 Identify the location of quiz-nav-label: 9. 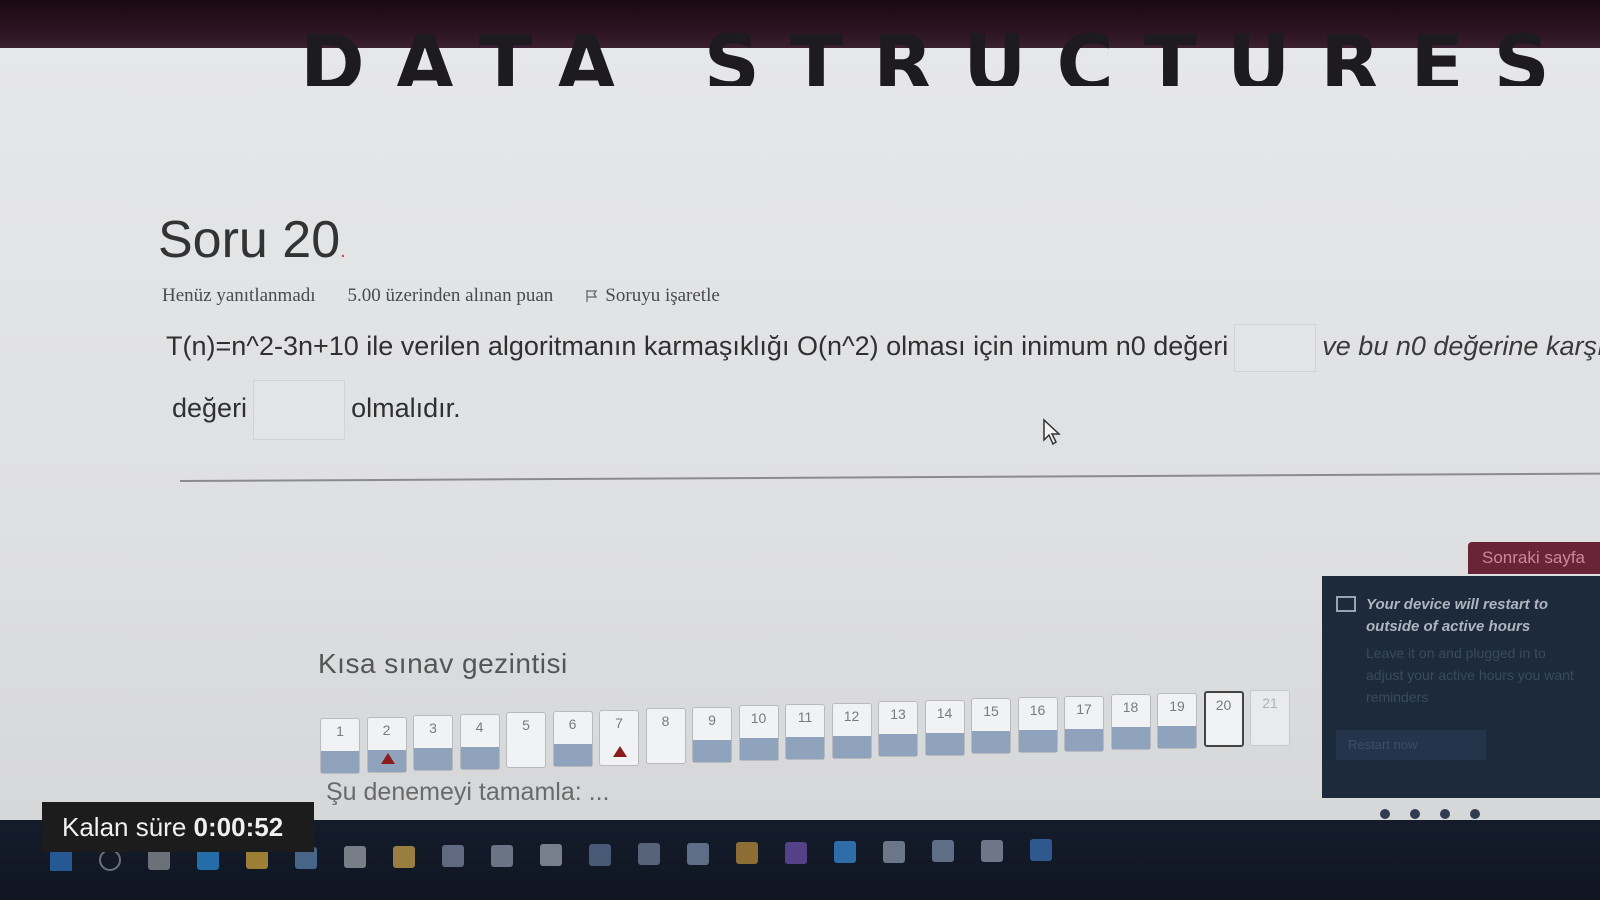
(712, 719).